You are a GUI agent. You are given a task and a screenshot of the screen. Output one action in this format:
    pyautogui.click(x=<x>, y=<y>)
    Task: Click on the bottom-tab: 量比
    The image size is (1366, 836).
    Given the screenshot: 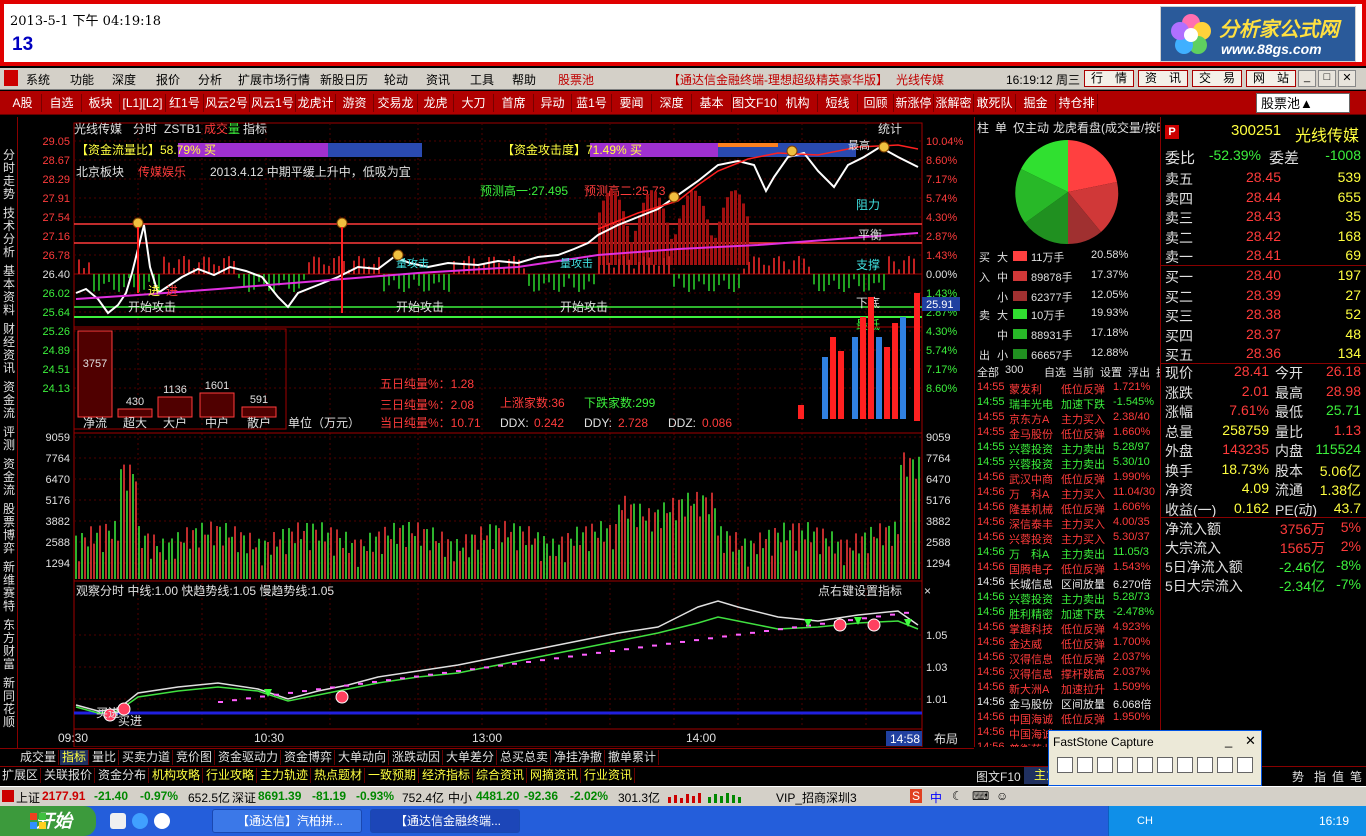 What is the action you would take?
    pyautogui.click(x=105, y=757)
    